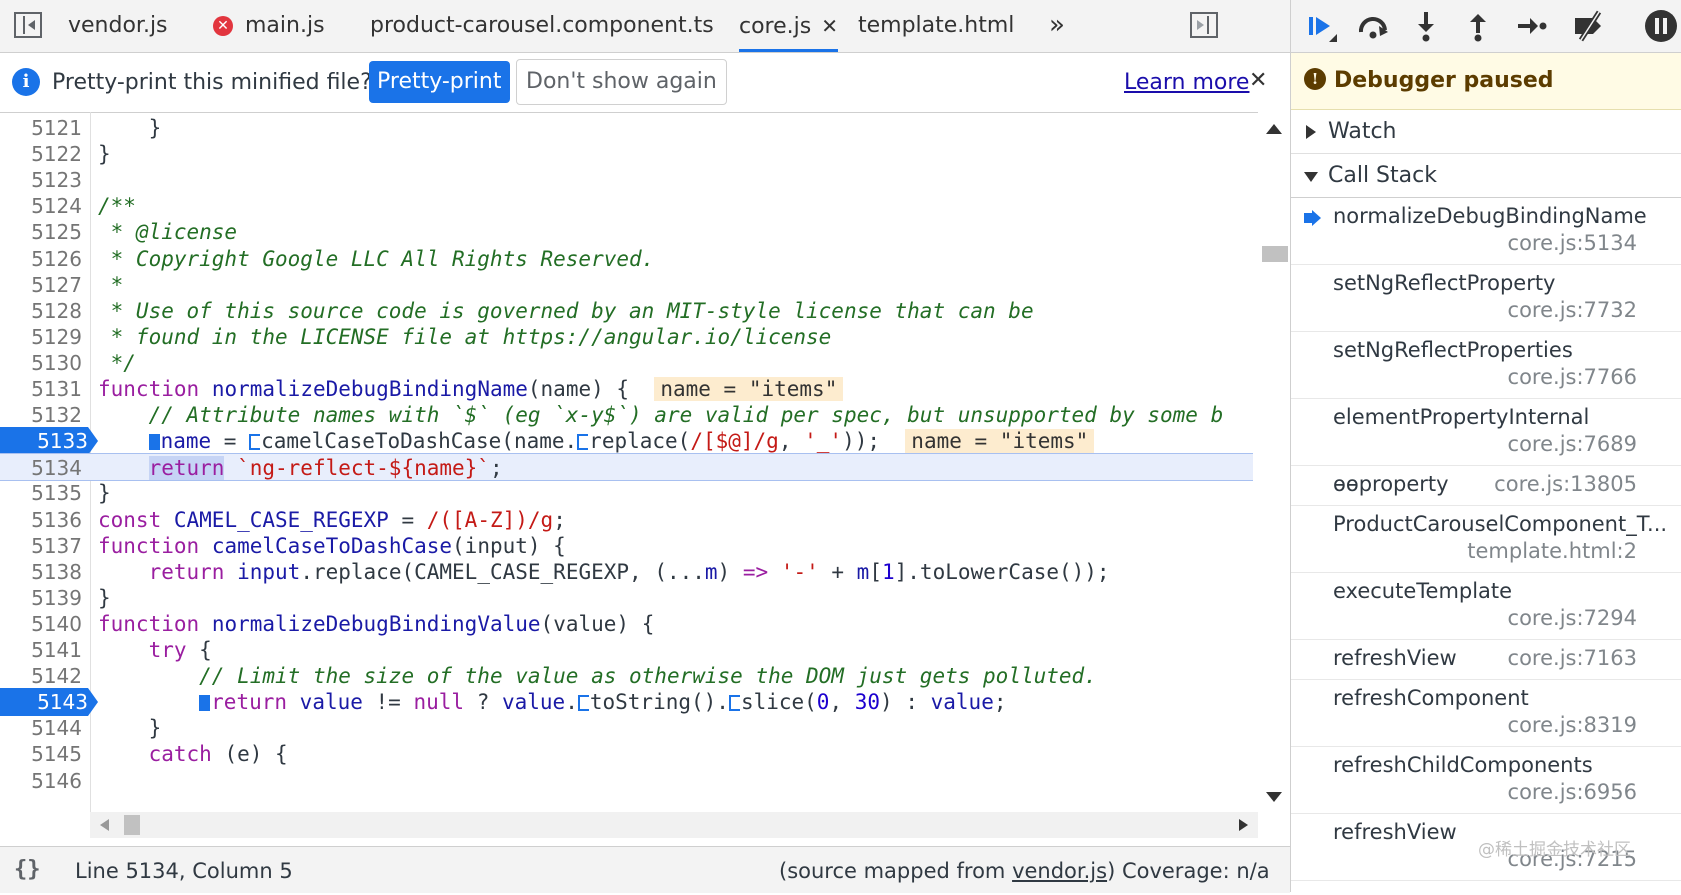 This screenshot has width=1681, height=895. I want to click on line-number: 5130, so click(41, 363).